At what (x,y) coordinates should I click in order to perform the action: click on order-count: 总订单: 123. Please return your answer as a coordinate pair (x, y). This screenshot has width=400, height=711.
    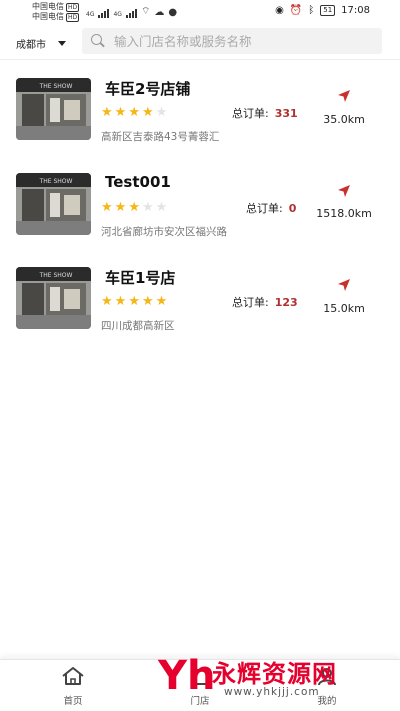
    Looking at the image, I should click on (265, 302).